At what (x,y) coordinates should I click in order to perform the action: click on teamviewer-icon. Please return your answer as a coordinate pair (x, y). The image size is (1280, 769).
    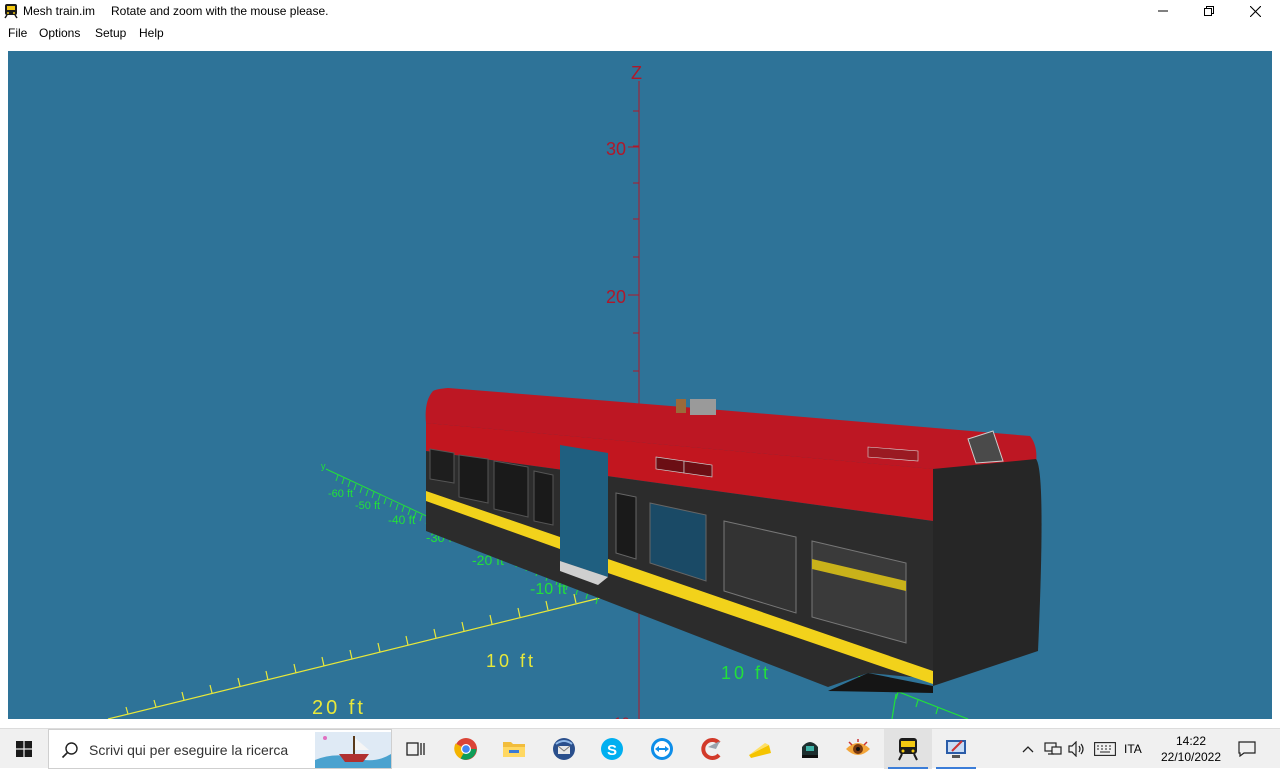
    Looking at the image, I should click on (662, 749).